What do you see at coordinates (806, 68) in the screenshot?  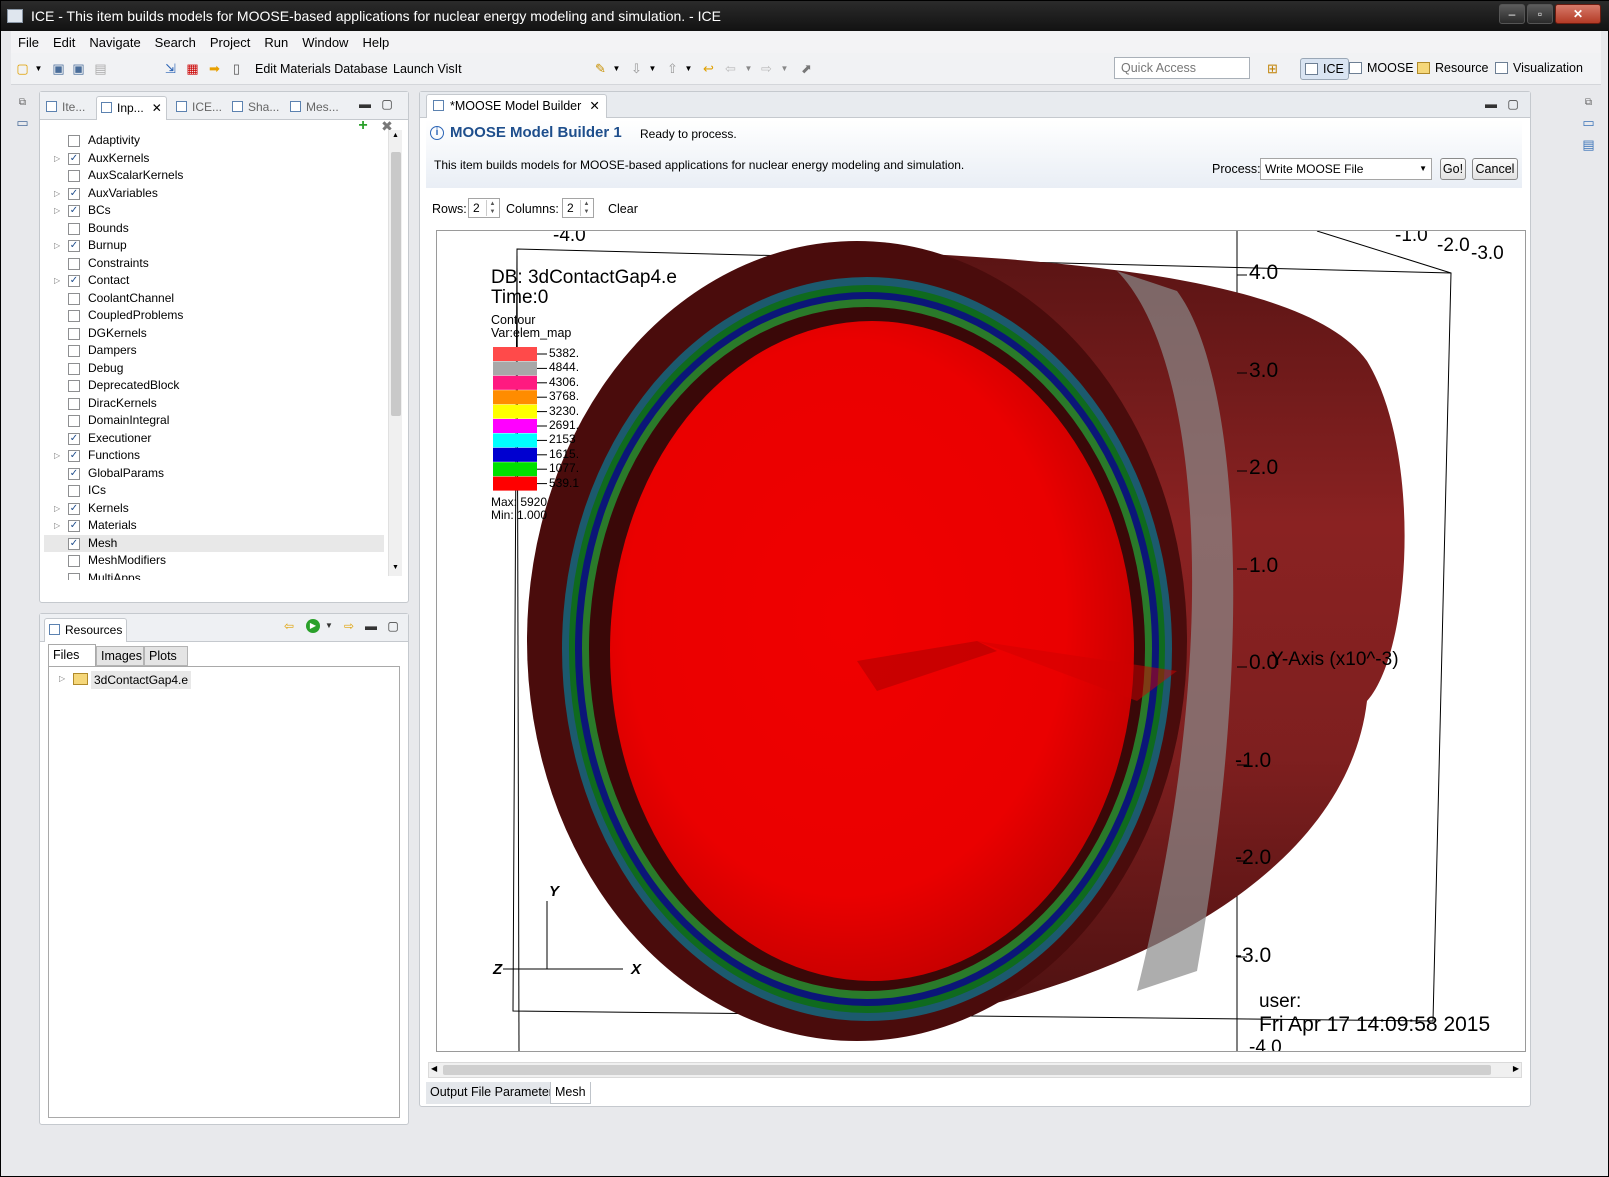 I see `pin-editor-icon: ⬈` at bounding box center [806, 68].